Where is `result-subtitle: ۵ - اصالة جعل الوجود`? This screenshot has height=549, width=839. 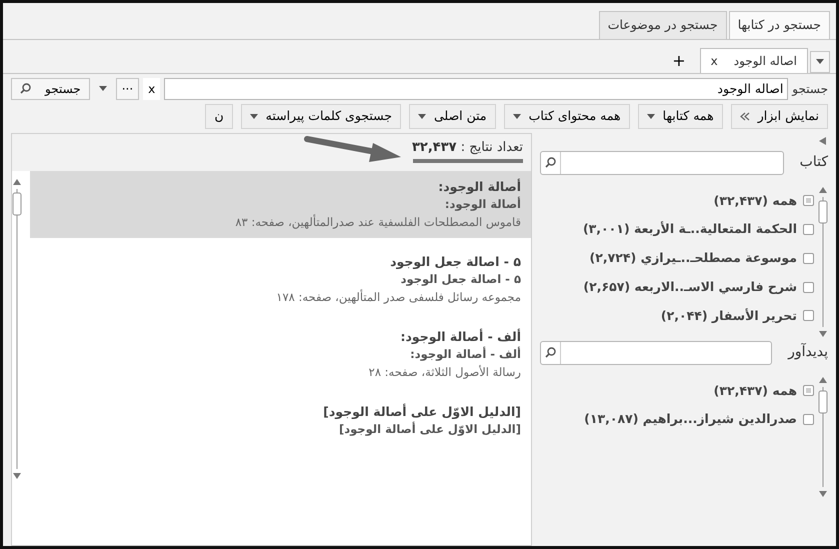 result-subtitle: ۵ - اصالة جعل الوجود is located at coordinates (460, 279).